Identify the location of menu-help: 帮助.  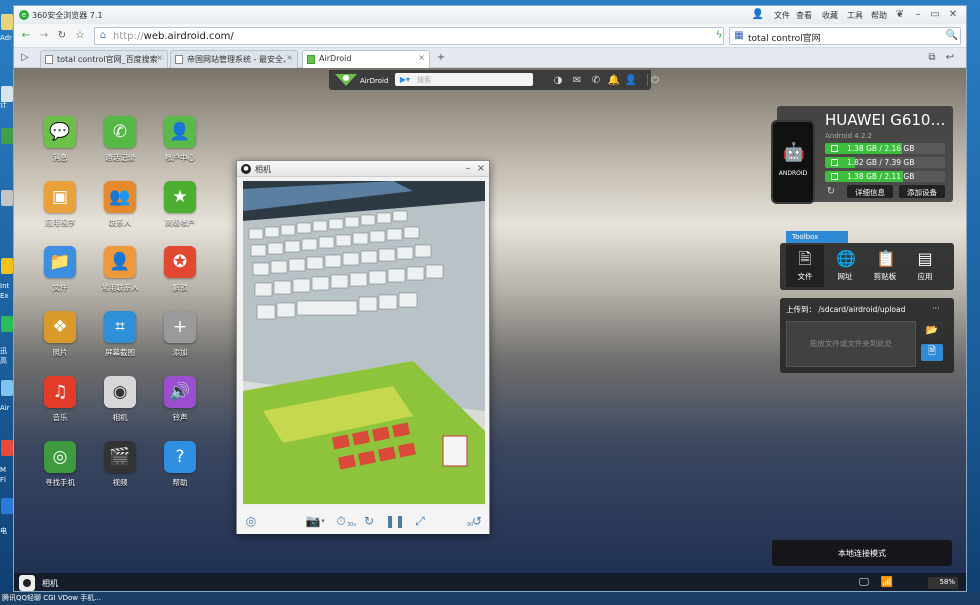
(879, 15).